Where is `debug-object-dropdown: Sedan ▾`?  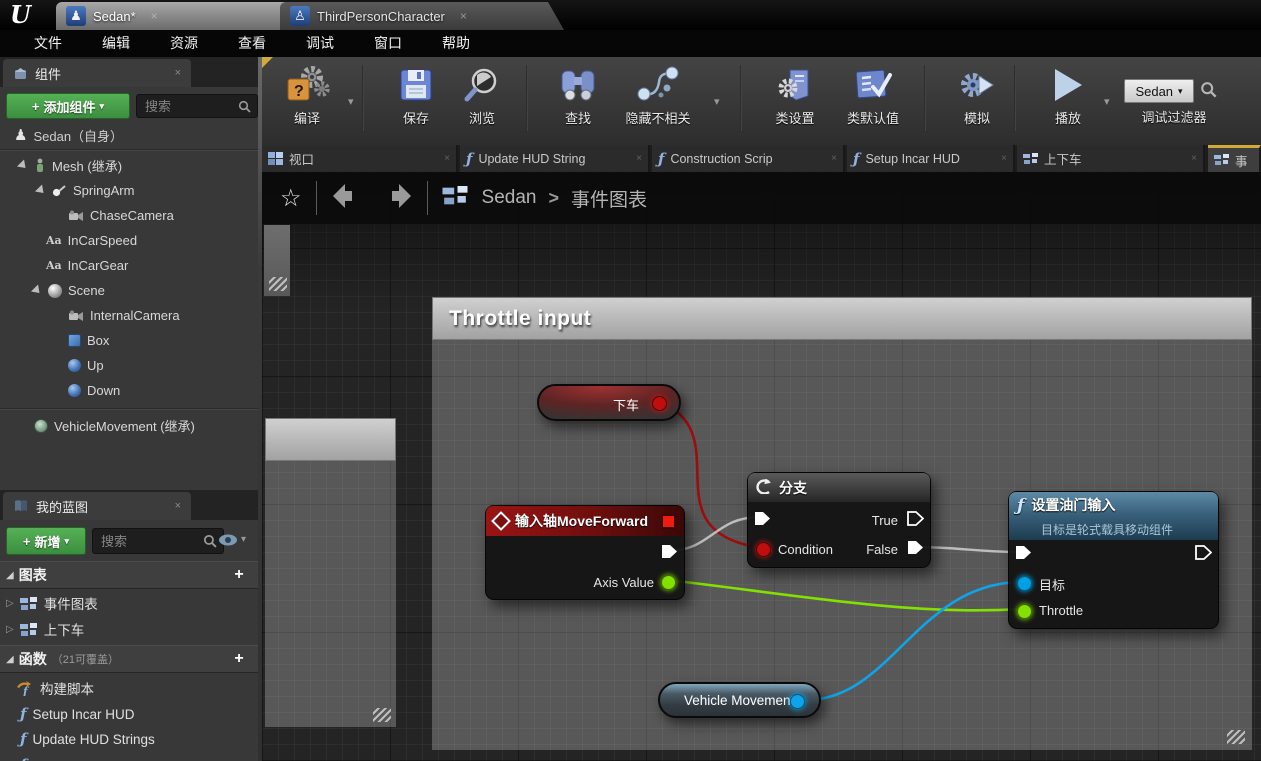
debug-object-dropdown: Sedan ▾ is located at coordinates (1159, 91).